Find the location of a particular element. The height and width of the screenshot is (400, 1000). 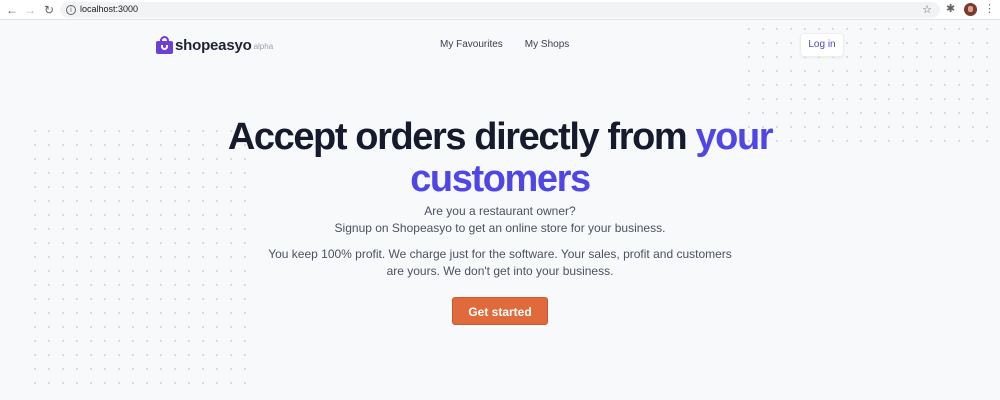

nav-my-favourites: My Favourites is located at coordinates (471, 44).